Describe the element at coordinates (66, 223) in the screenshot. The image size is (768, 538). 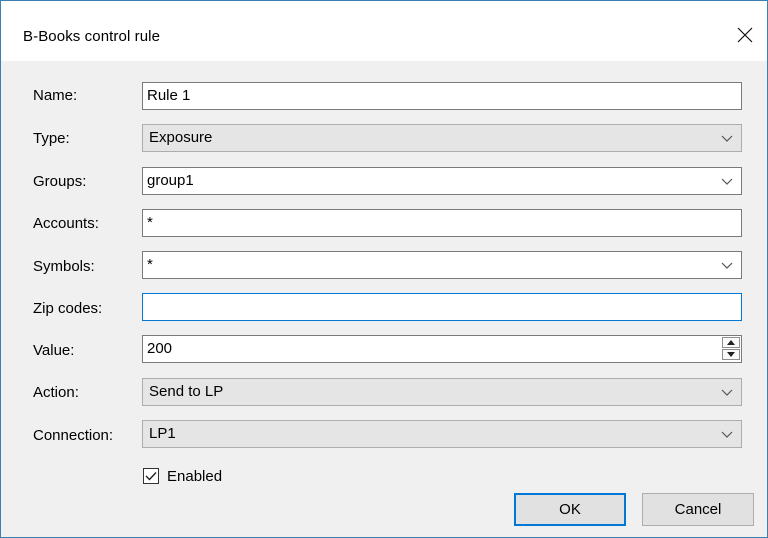
I see `accounts-label: Accounts:` at that location.